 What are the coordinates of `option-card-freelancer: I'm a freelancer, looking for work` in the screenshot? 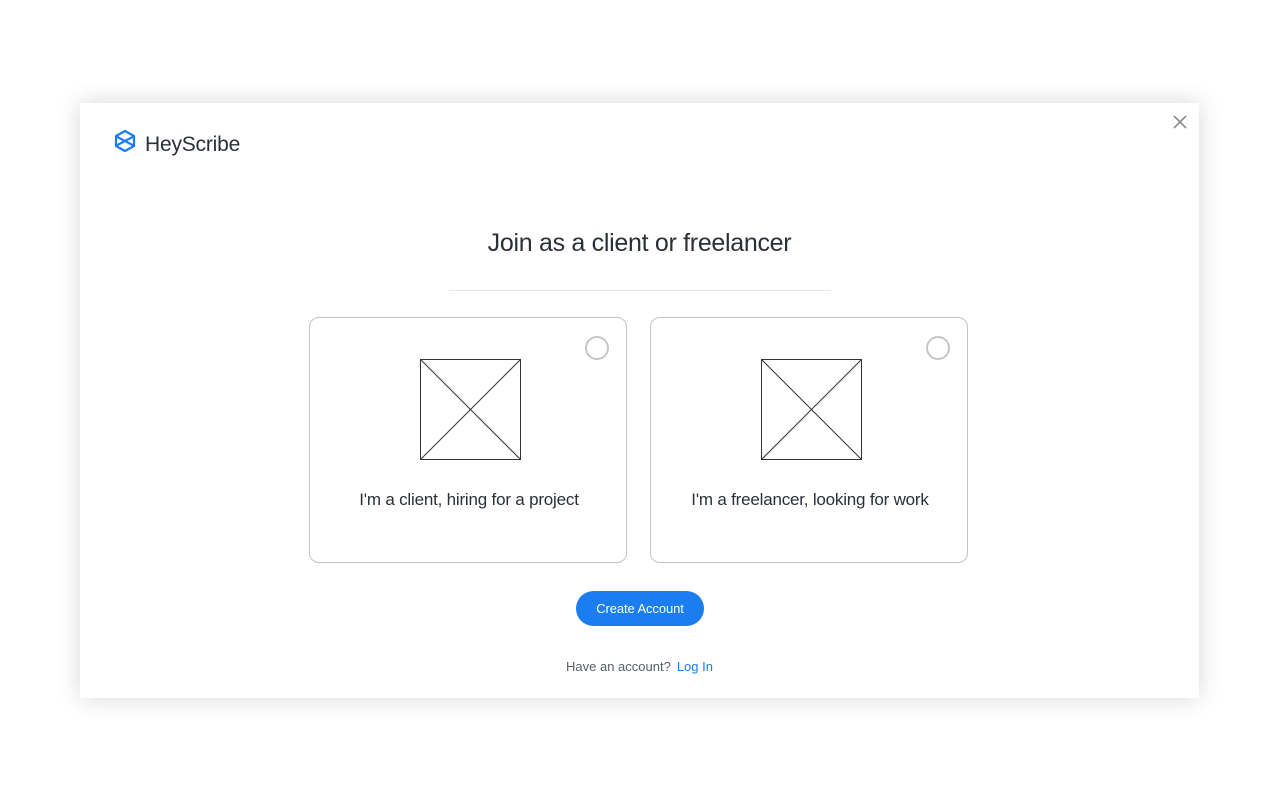 It's located at (809, 440).